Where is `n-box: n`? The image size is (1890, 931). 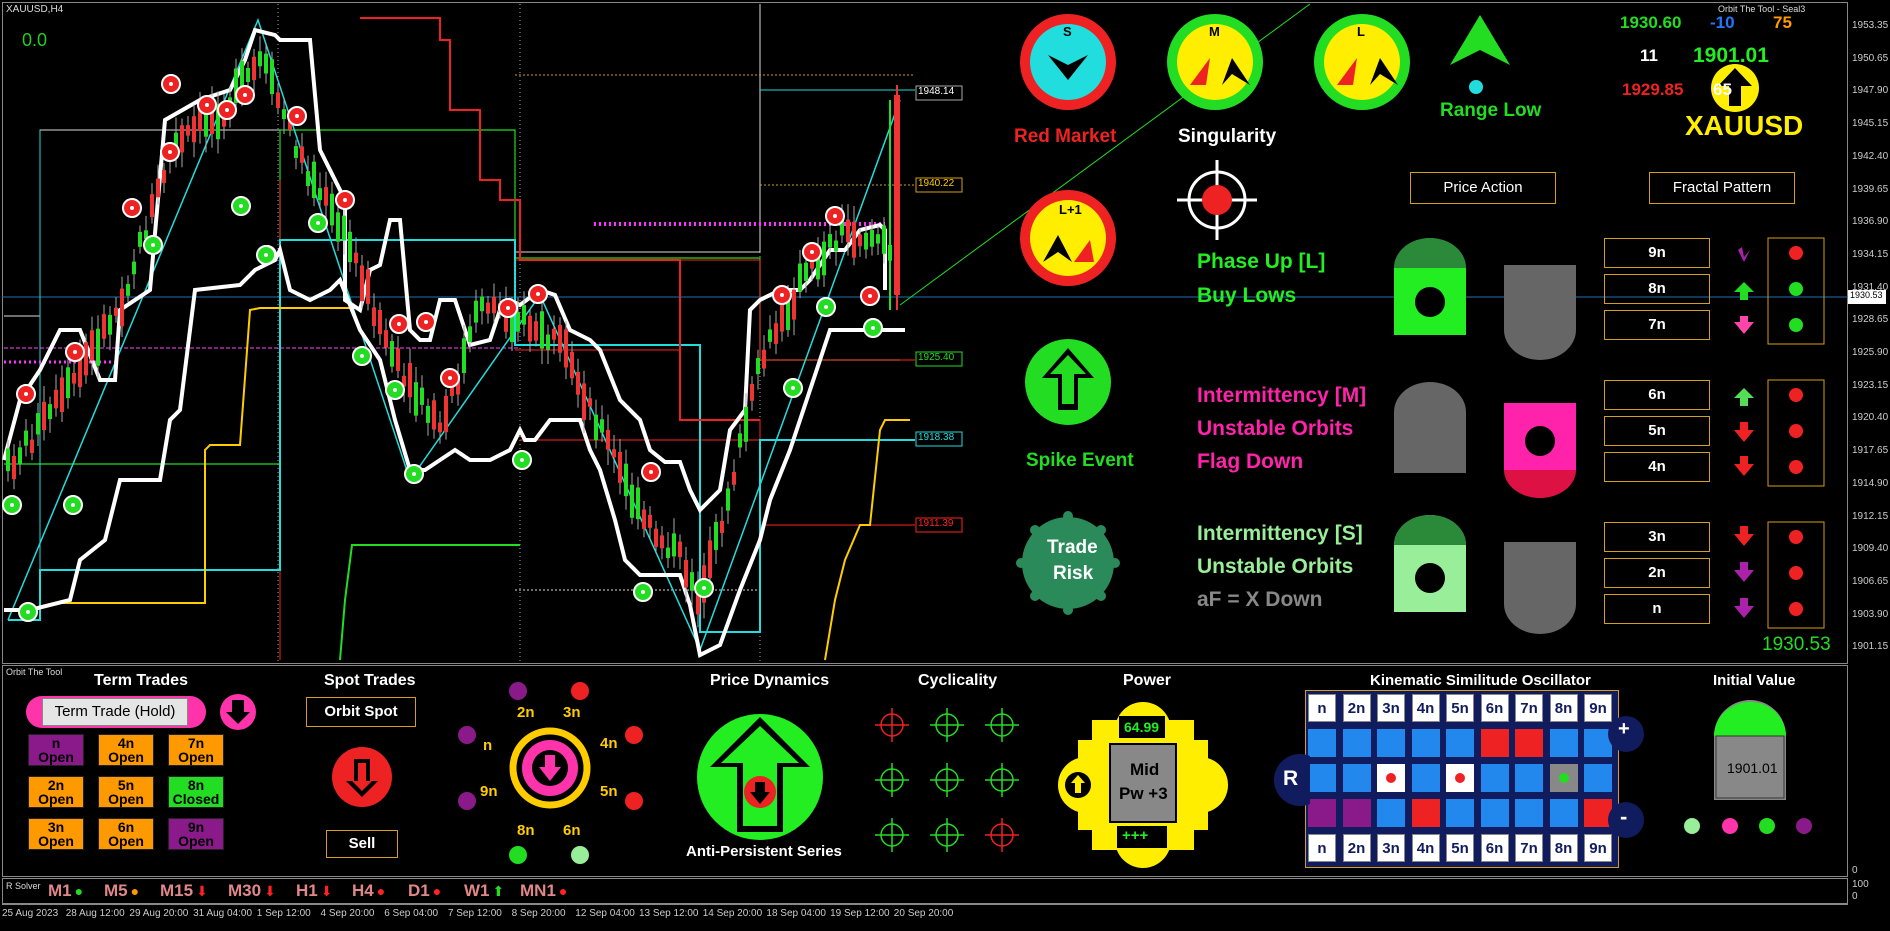
n-box: n is located at coordinates (1657, 609).